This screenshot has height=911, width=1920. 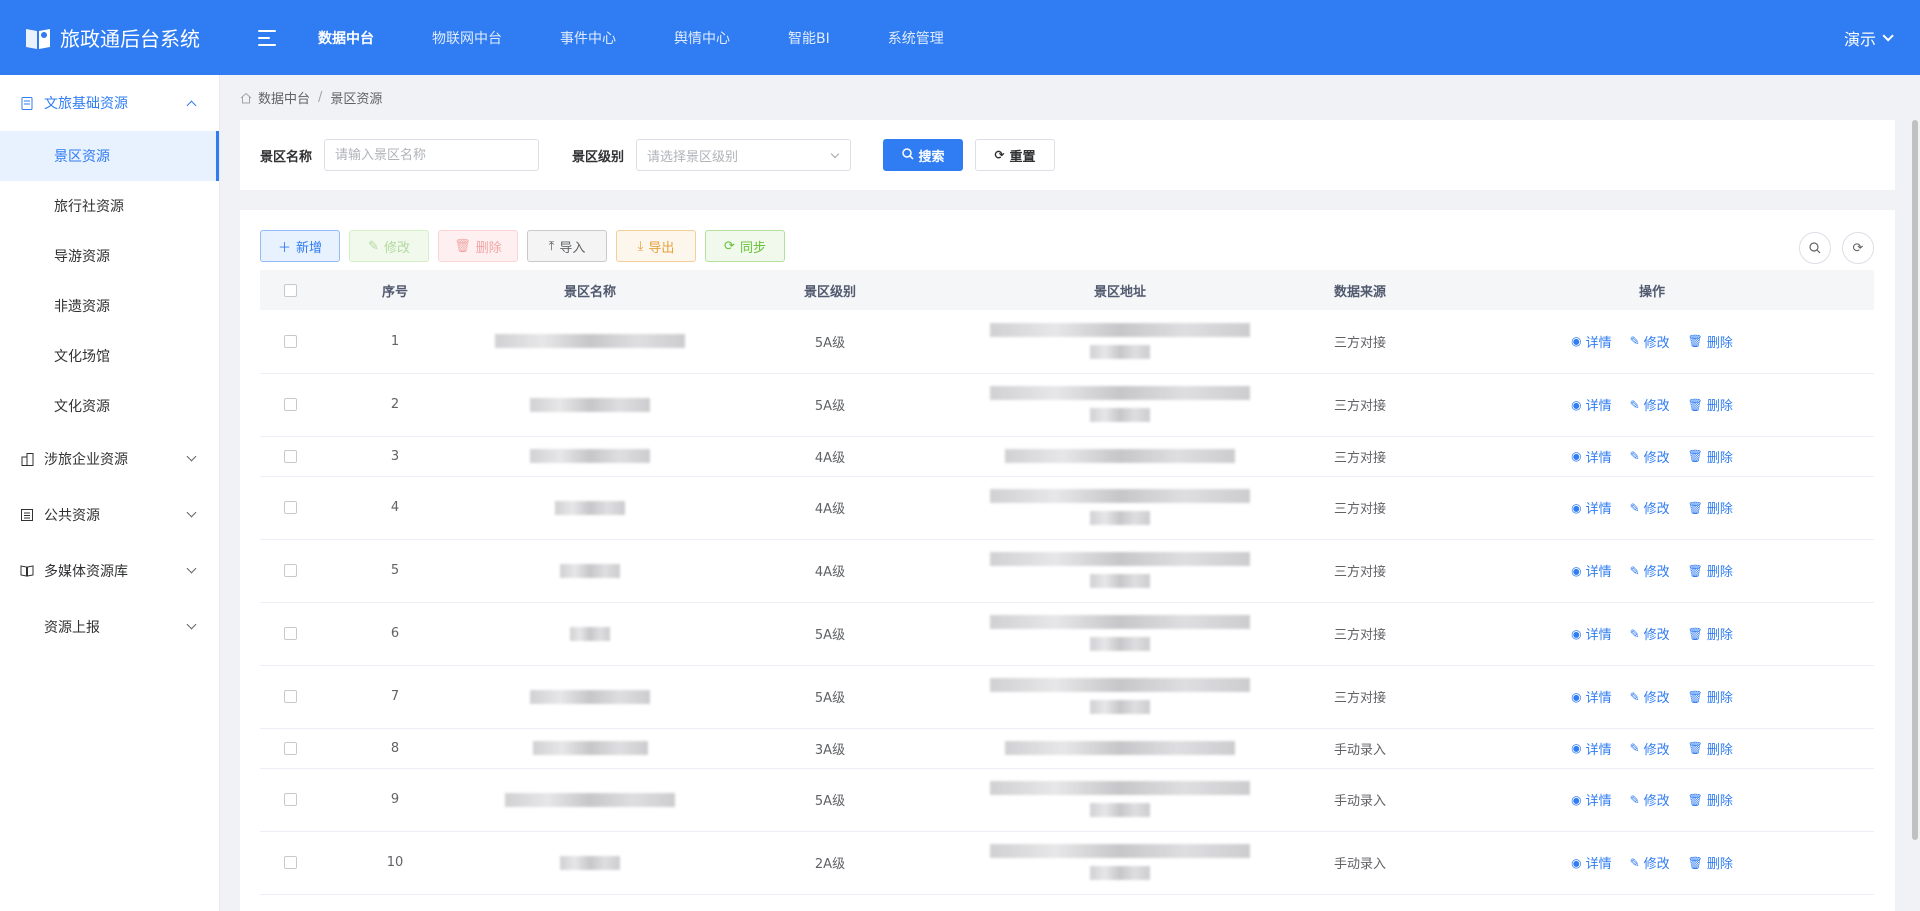 What do you see at coordinates (109, 156) in the screenshot?
I see `sidebar-item-scenic: 景区资源` at bounding box center [109, 156].